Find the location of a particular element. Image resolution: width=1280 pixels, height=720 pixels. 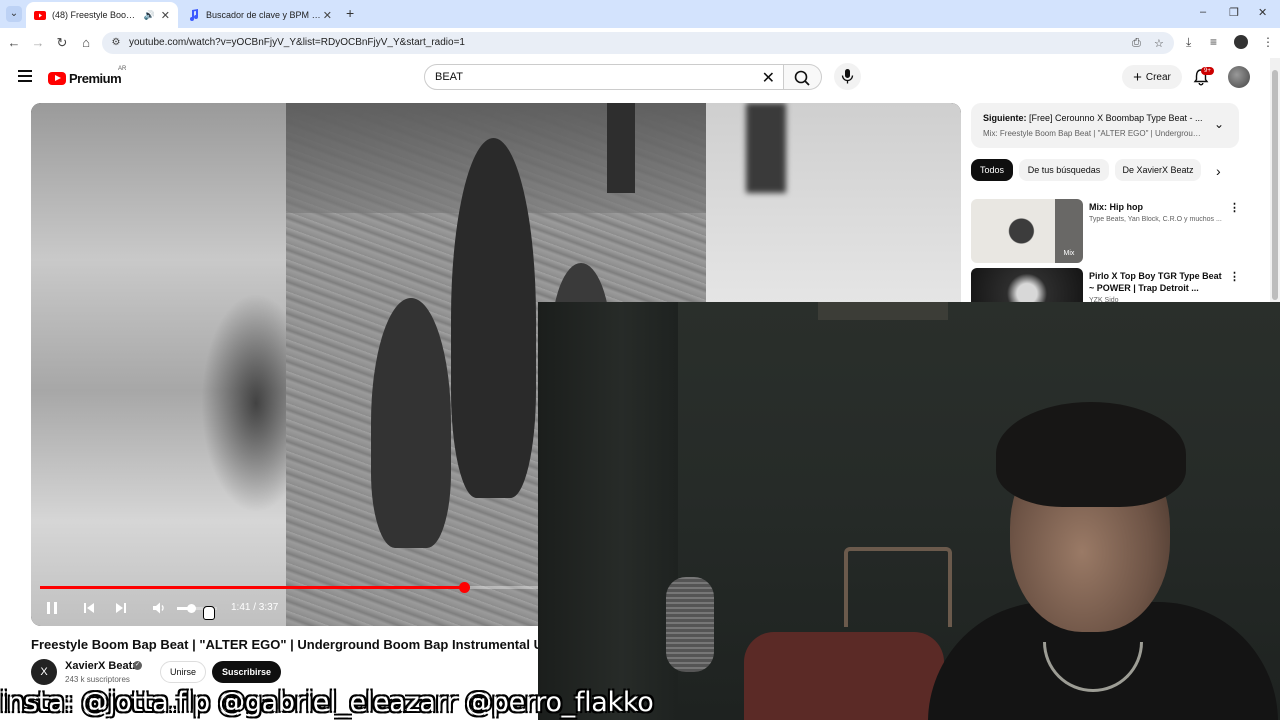

progress-played is located at coordinates (252, 587).